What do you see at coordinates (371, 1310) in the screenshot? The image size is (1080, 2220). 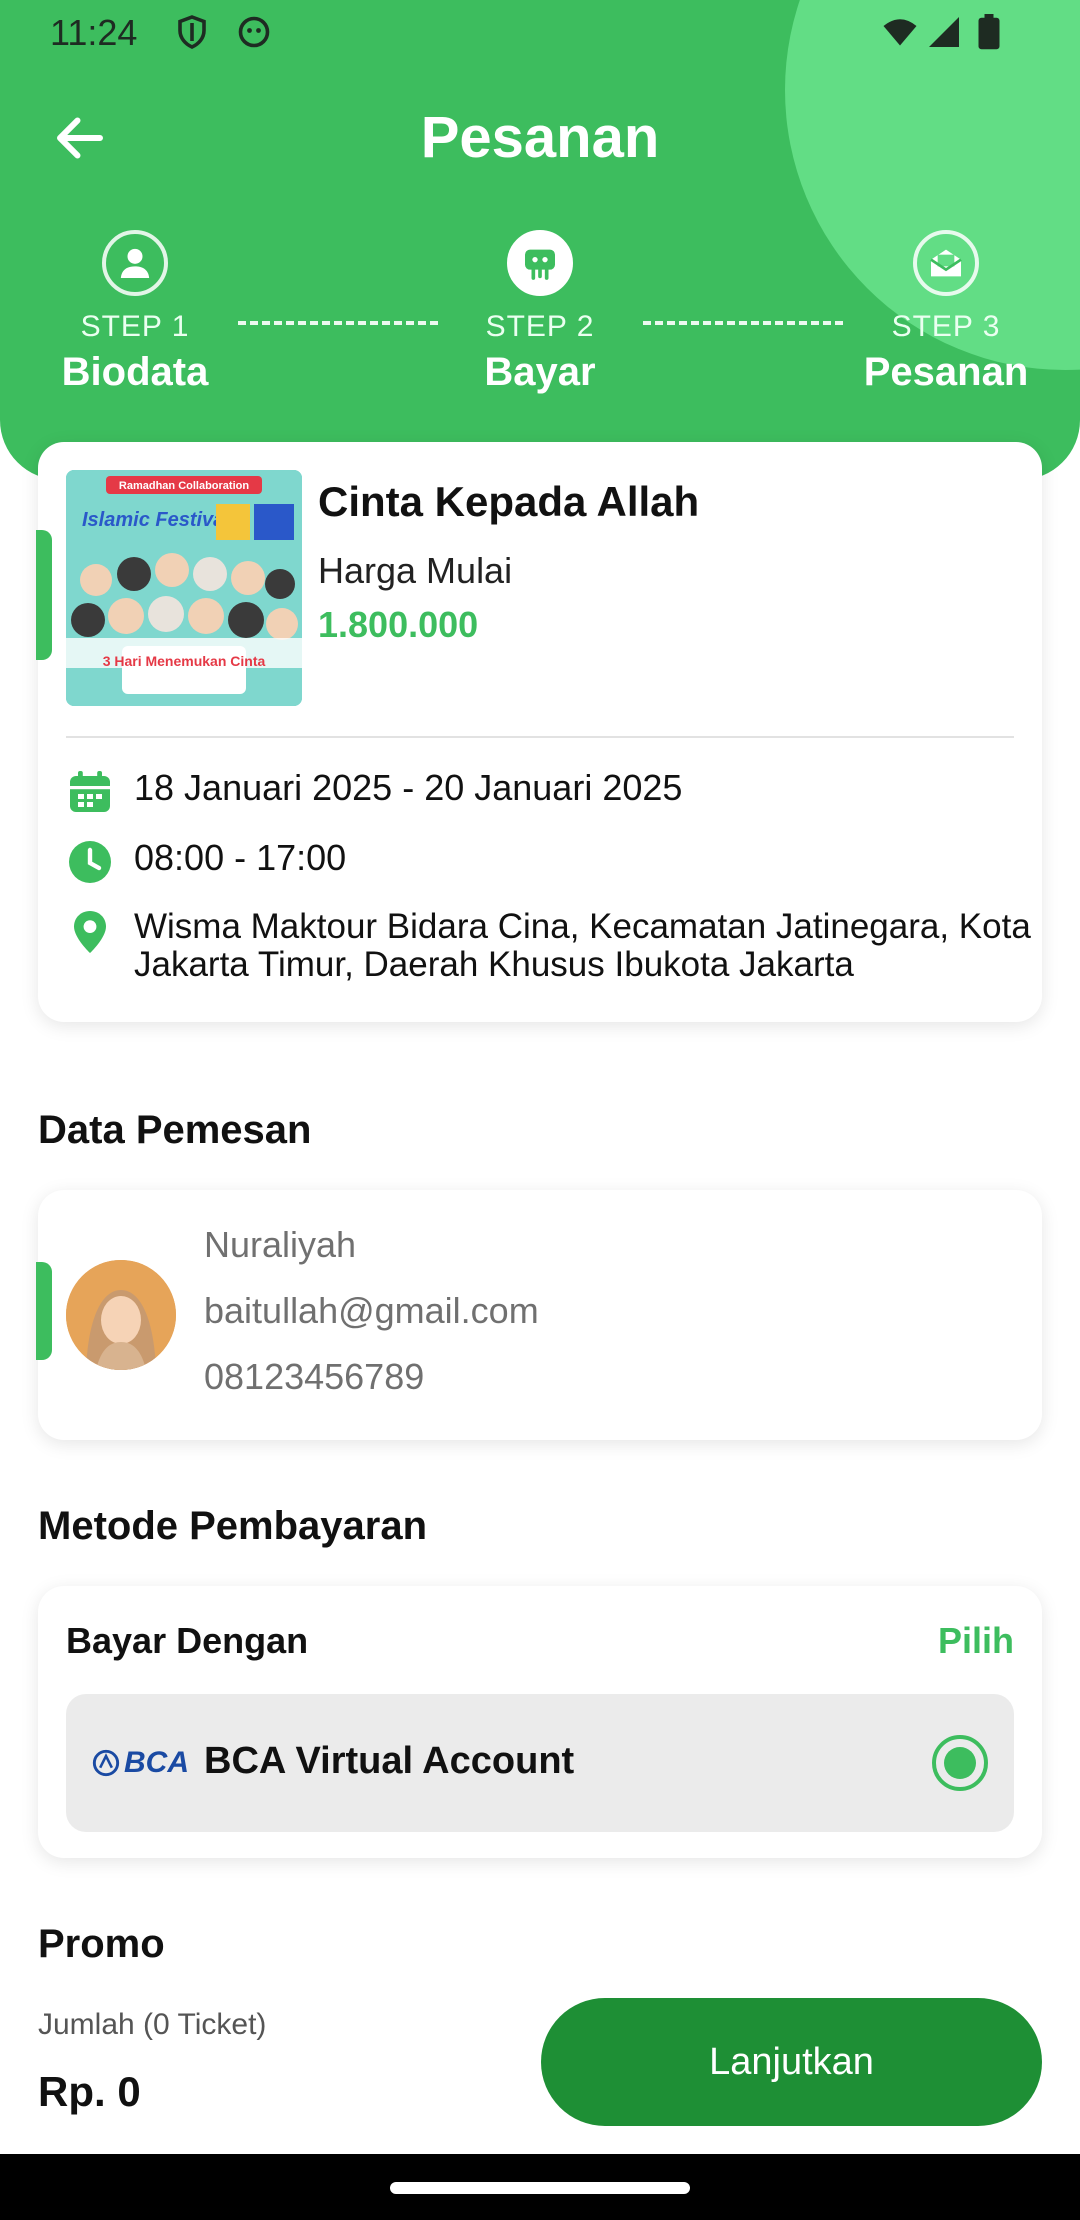 I see `pemesan-email: baitullah@gmail.com` at bounding box center [371, 1310].